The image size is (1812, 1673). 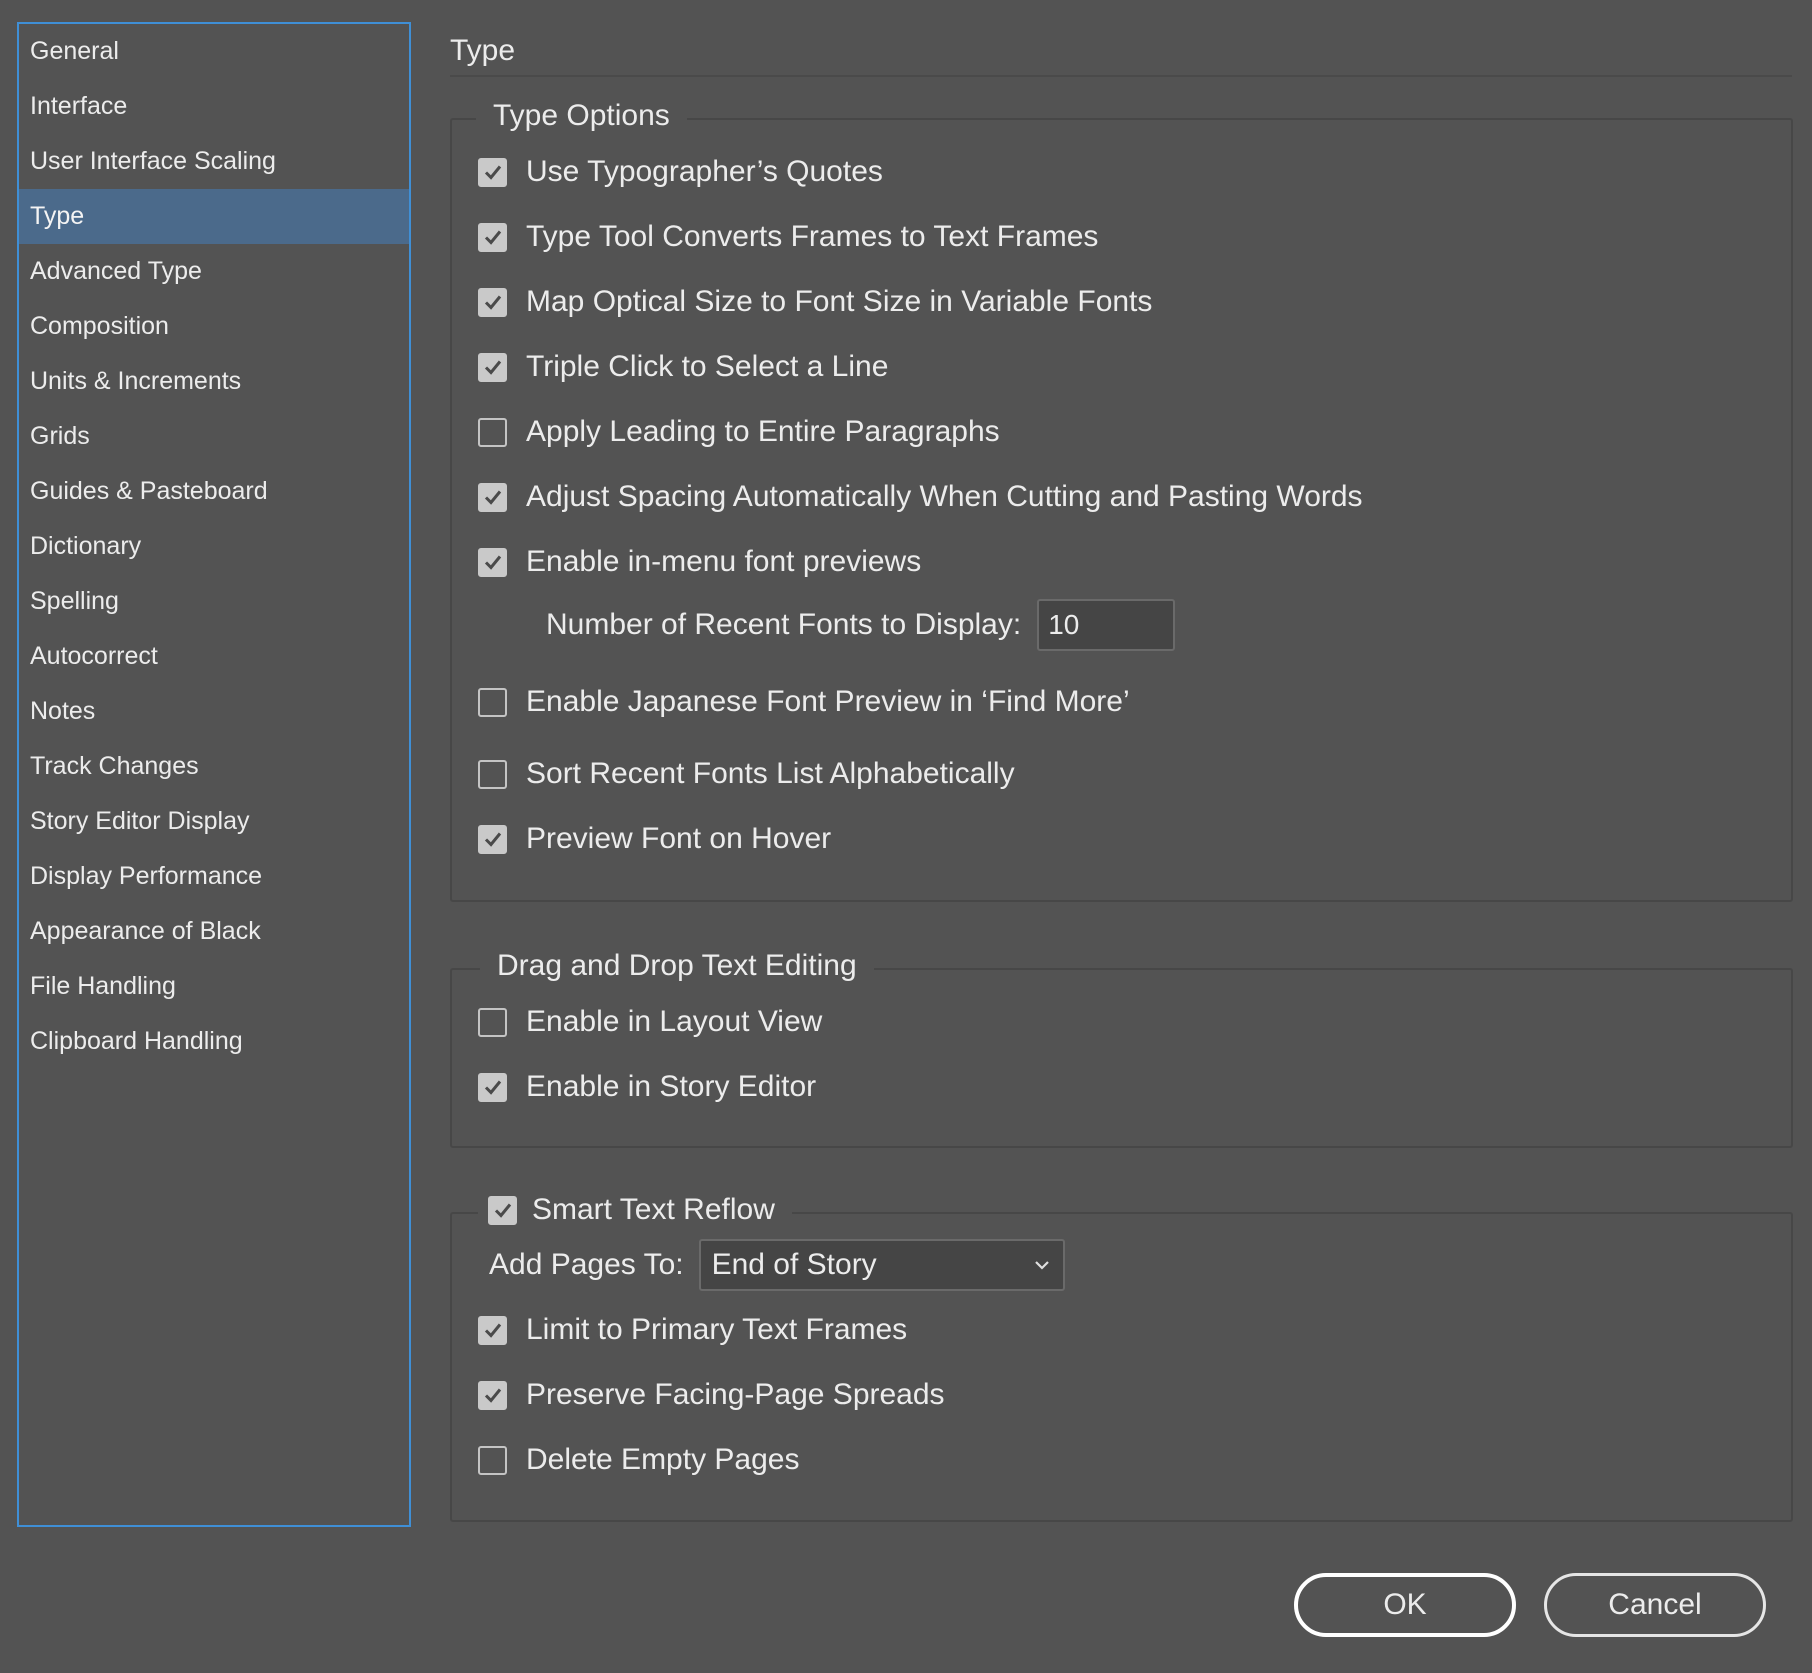 I want to click on option-label: Use Typographer’s Quotes, so click(x=704, y=171).